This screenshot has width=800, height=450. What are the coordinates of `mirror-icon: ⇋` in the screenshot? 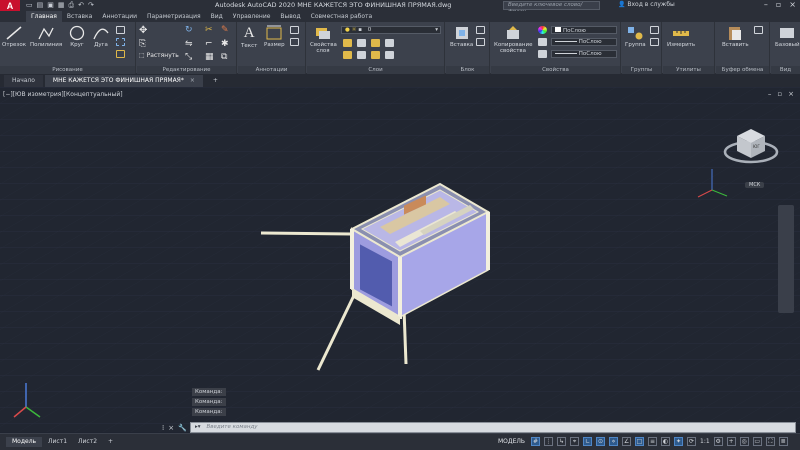 It's located at (189, 44).